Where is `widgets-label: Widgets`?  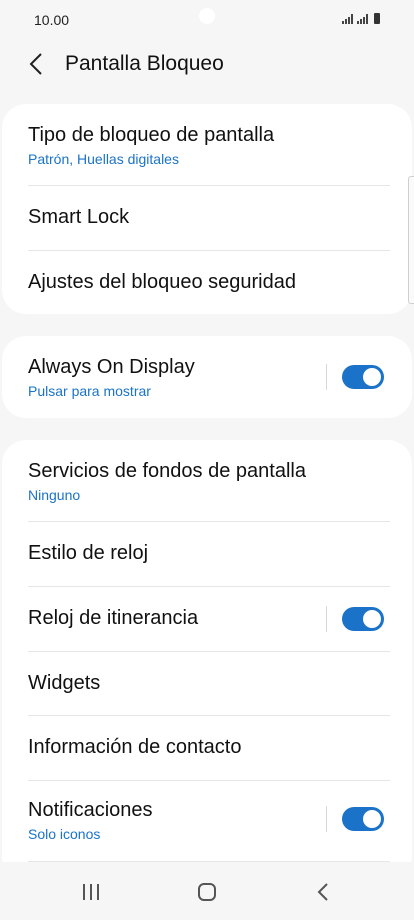
widgets-label: Widgets is located at coordinates (64, 683).